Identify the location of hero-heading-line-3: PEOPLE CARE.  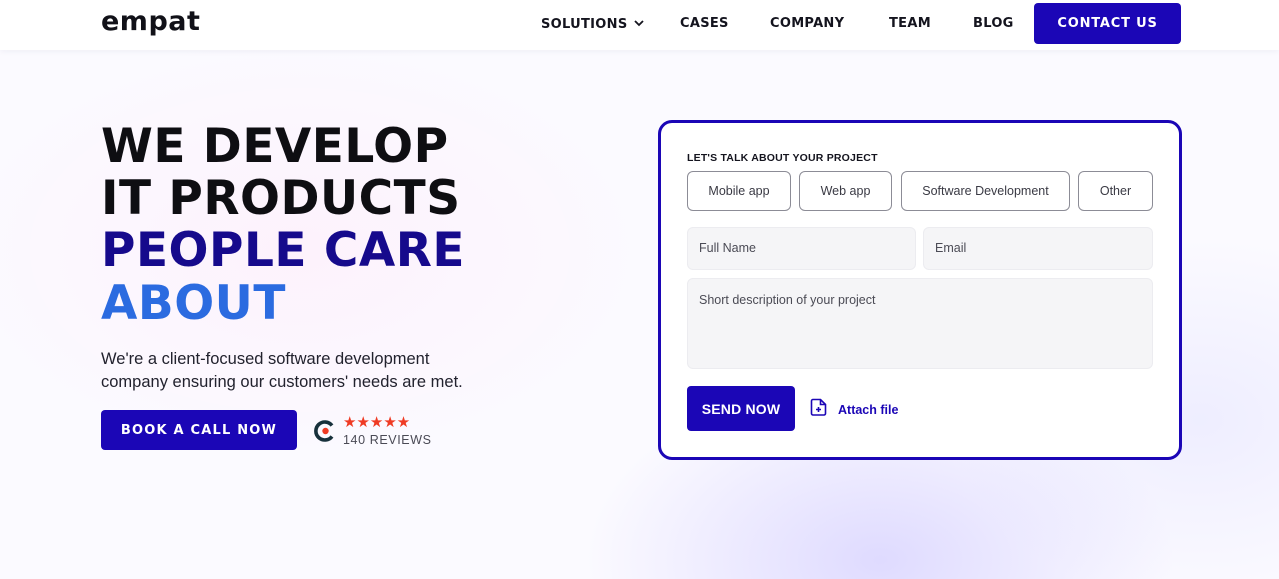
(283, 250).